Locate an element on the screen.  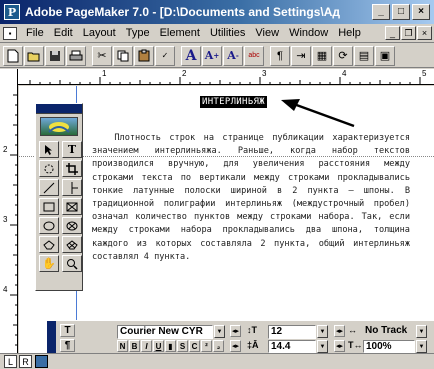
font-superscript-A-icon: A + is located at coordinates (212, 55).